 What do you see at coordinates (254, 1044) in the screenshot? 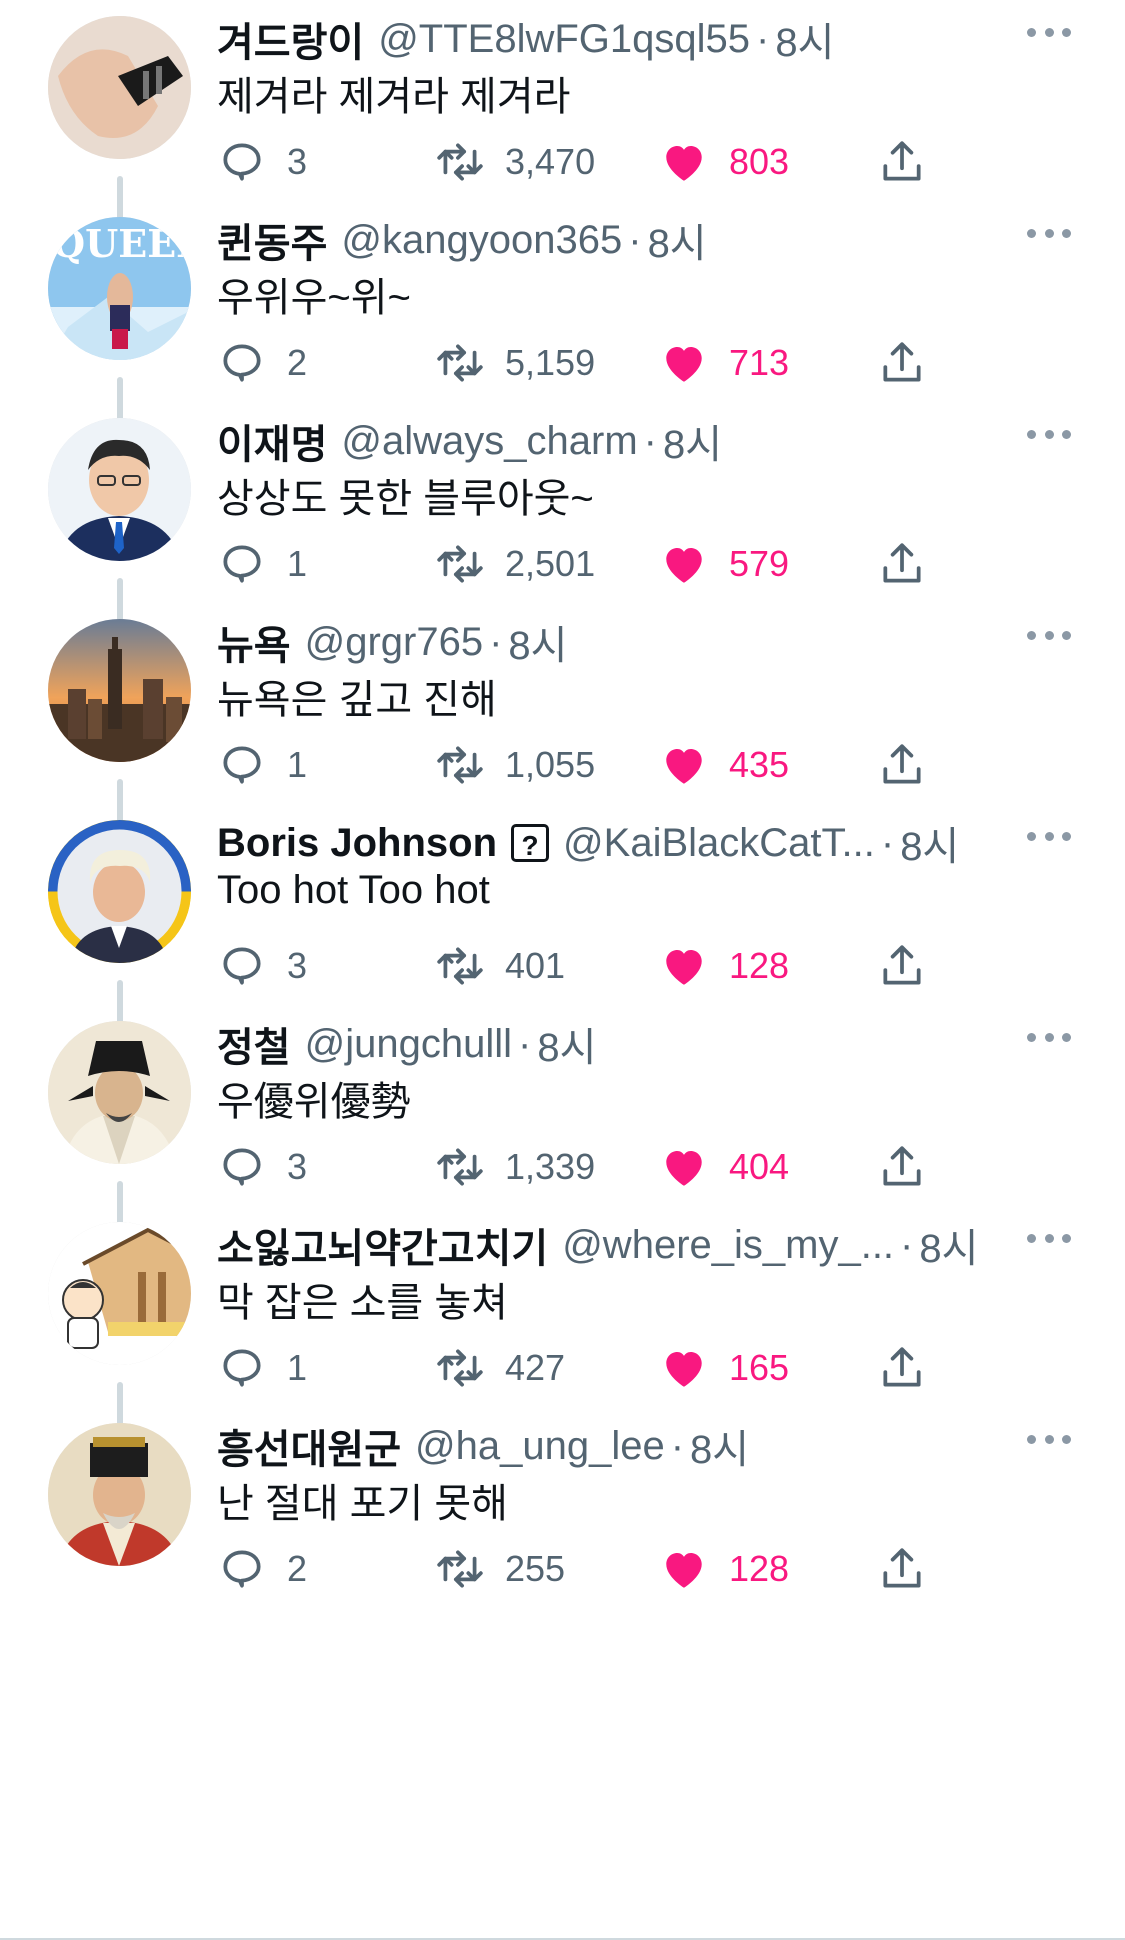
I see `display-name: 정철` at bounding box center [254, 1044].